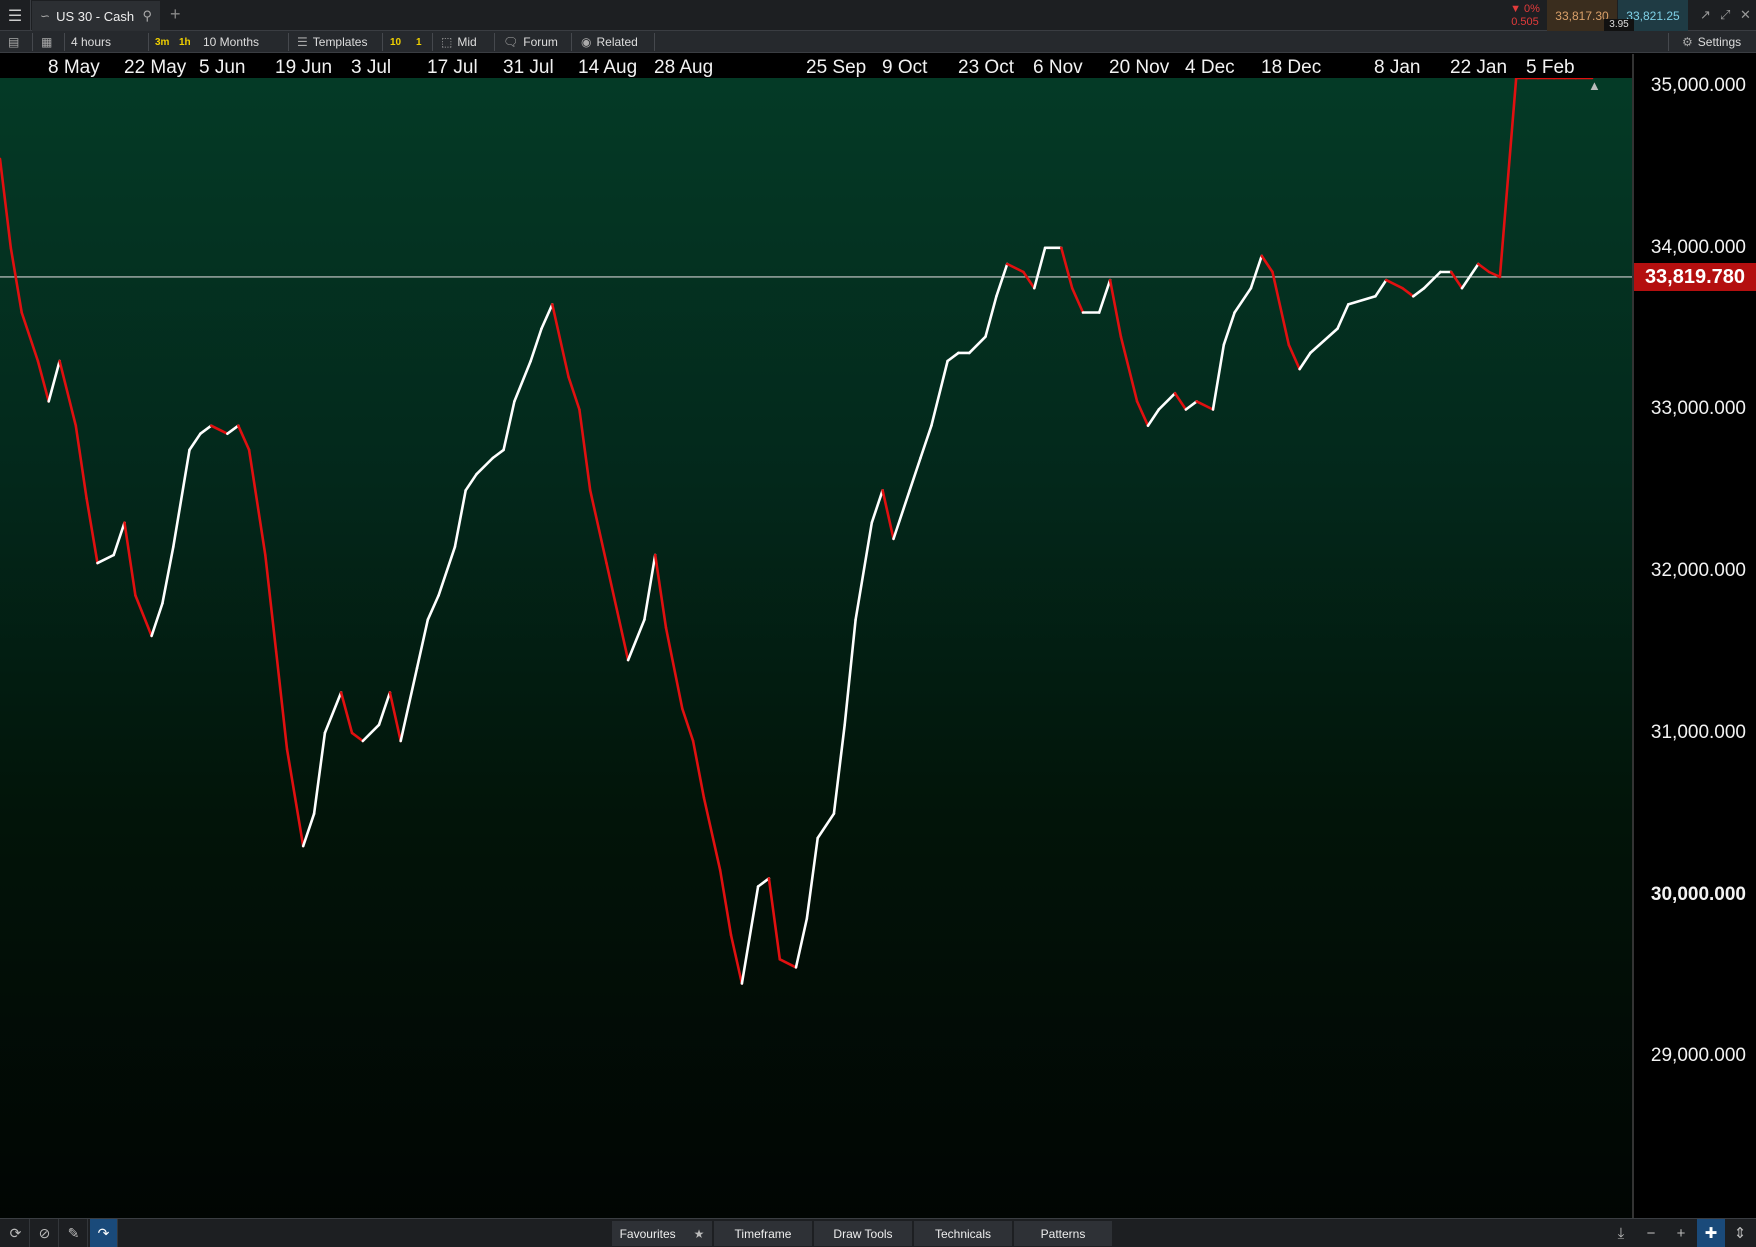 The width and height of the screenshot is (1756, 1247). What do you see at coordinates (15, 15) in the screenshot?
I see `hamburger-menu-icon: ☰` at bounding box center [15, 15].